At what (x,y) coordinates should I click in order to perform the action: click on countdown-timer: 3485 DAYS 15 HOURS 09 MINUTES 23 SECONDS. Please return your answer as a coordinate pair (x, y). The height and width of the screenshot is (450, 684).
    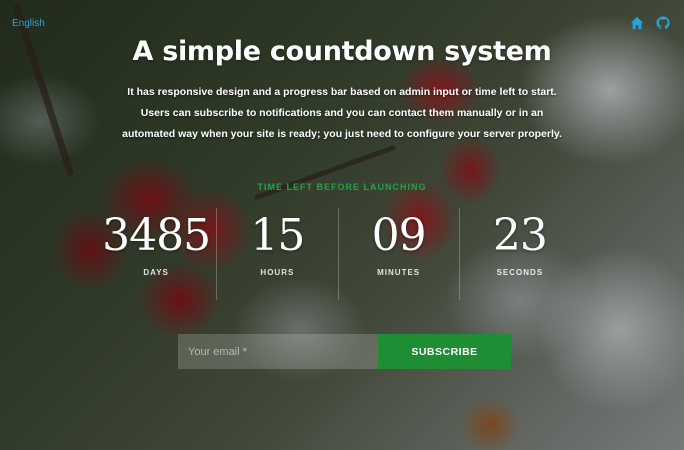
    Looking at the image, I should click on (338, 254).